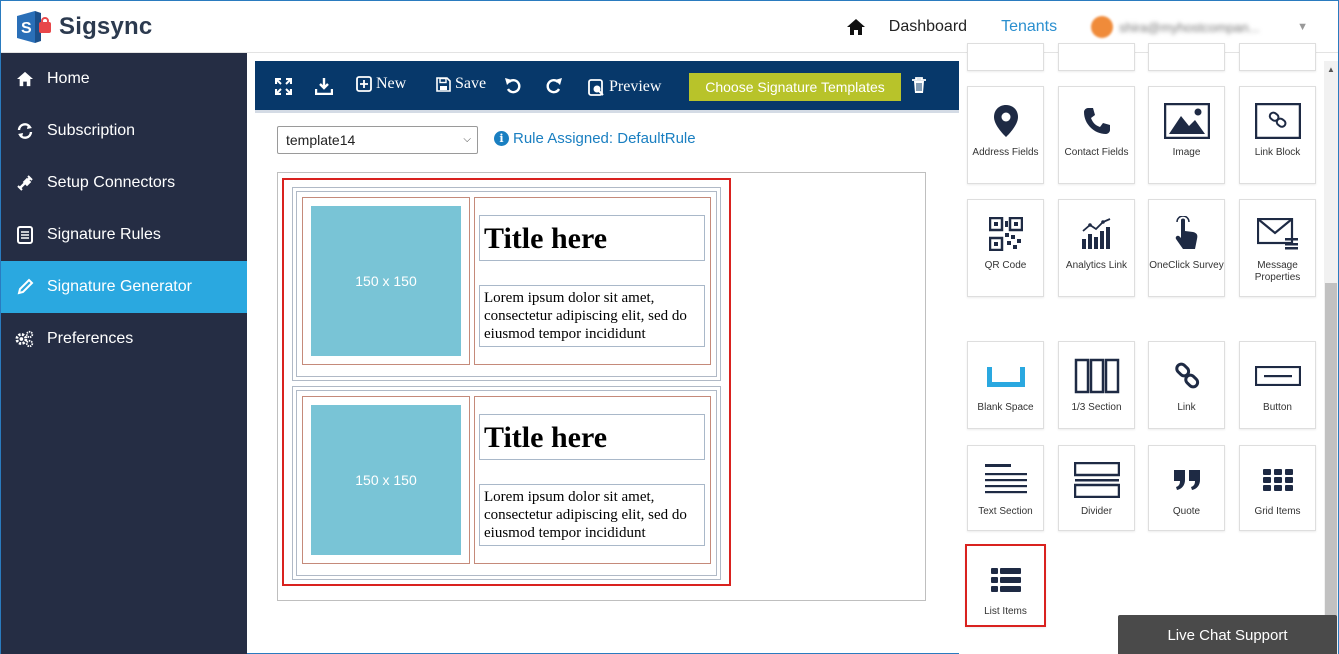 The image size is (1339, 654). I want to click on sidebar-item-label: Setup Connectors, so click(111, 182).